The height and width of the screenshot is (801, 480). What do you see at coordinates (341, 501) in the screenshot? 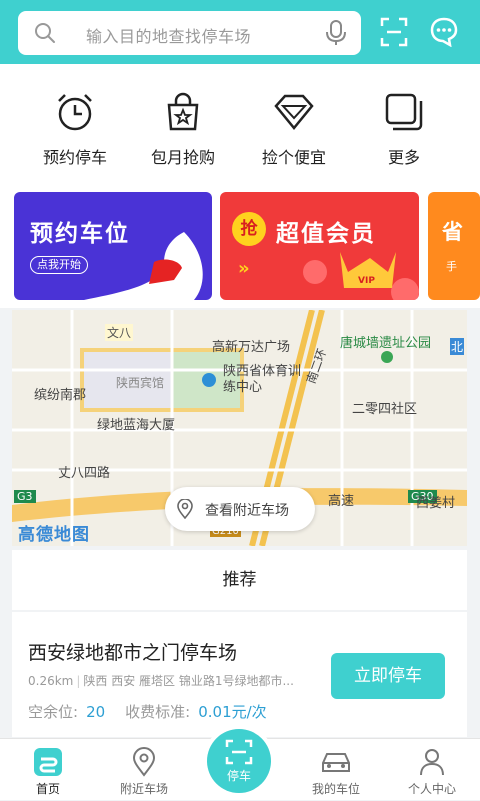
I see `map-label: 高速` at bounding box center [341, 501].